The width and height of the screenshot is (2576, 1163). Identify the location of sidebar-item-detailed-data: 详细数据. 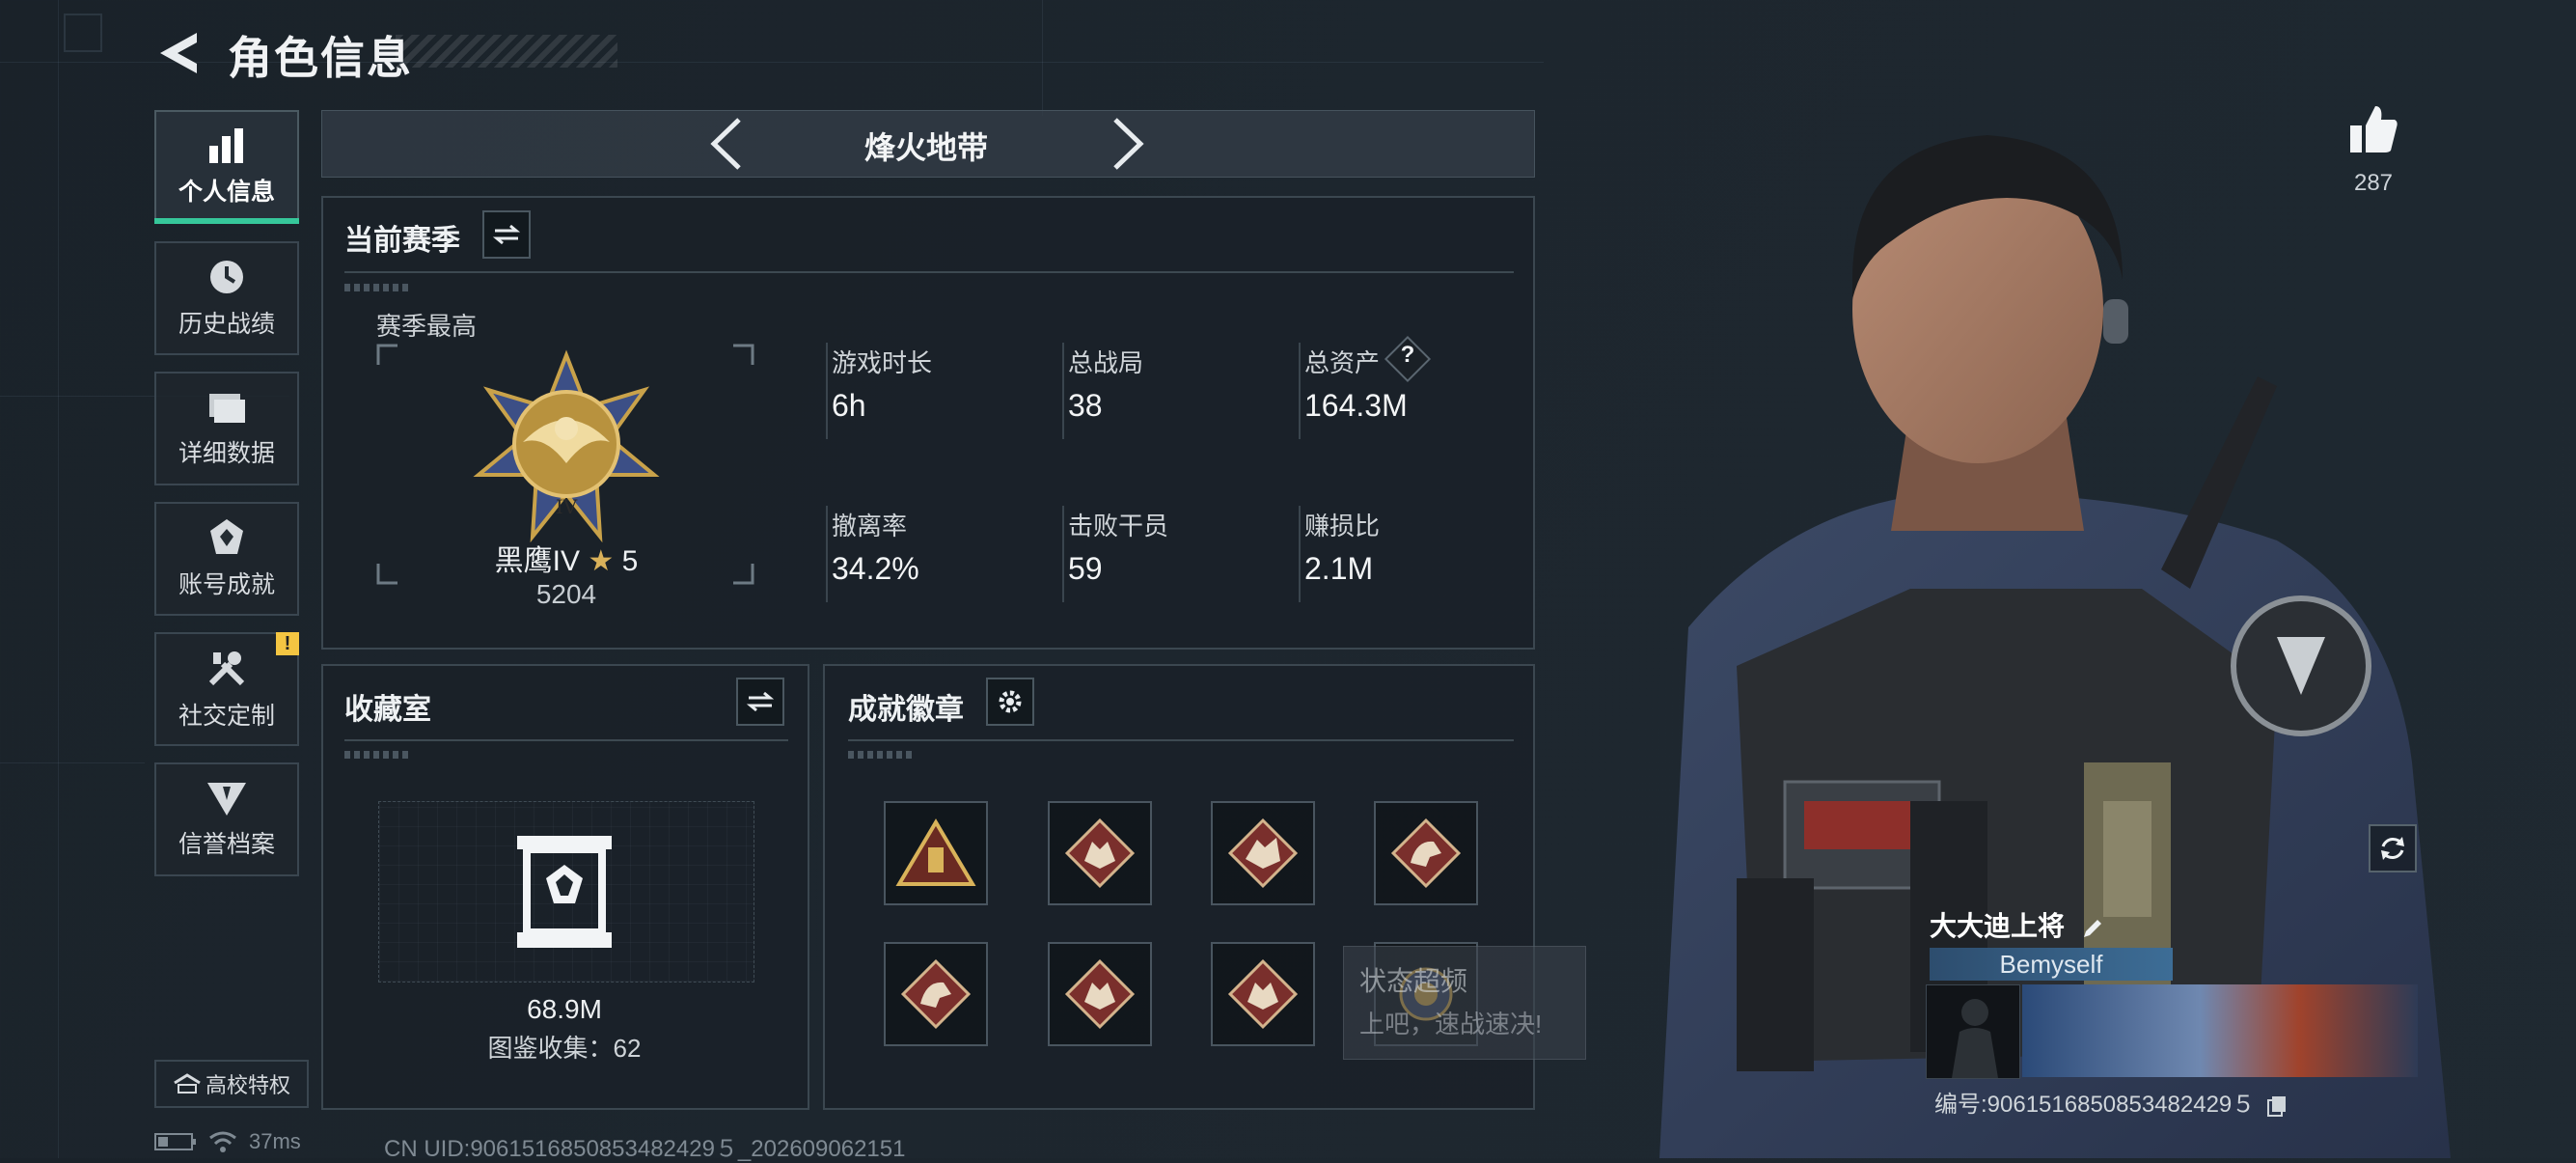
(227, 428).